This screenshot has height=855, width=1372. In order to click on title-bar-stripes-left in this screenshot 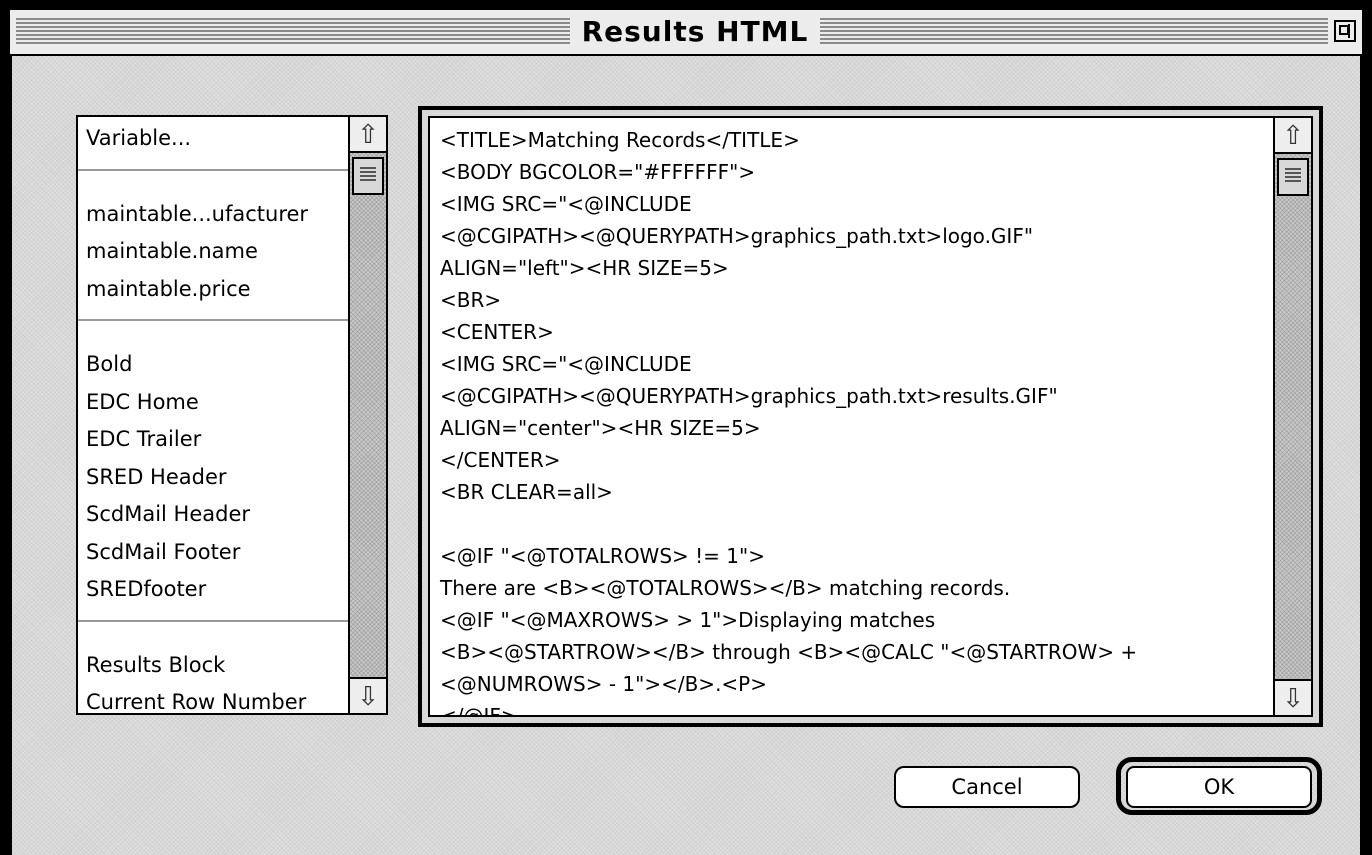, I will do `click(293, 31)`.